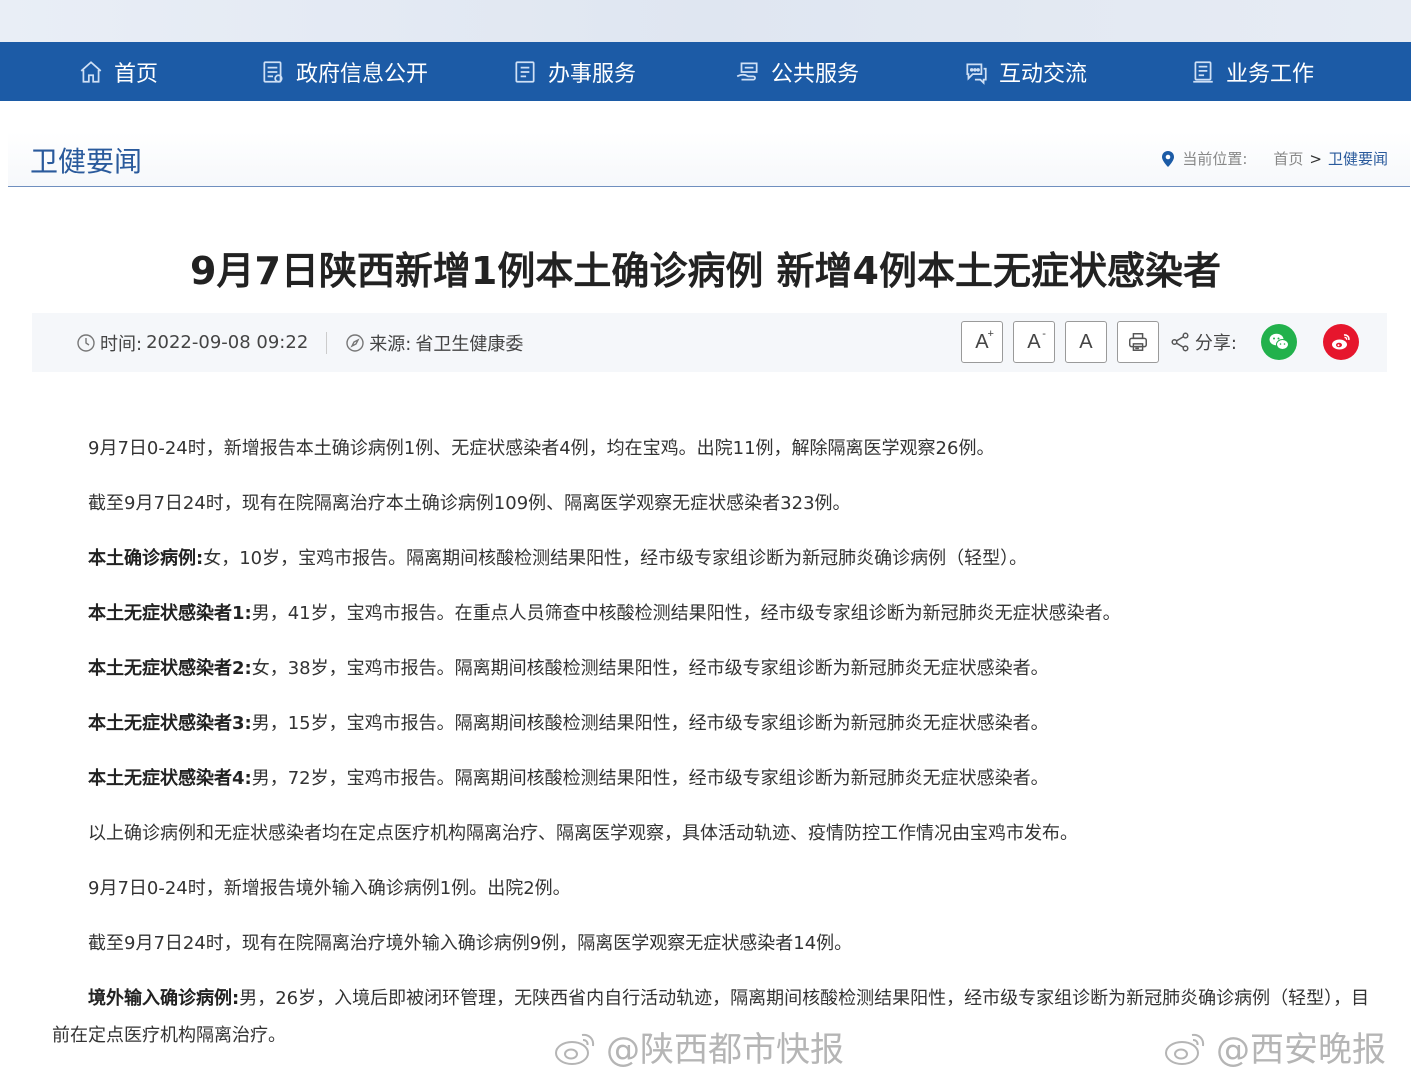 This screenshot has height=1080, width=1411. I want to click on nav-item-home: 首页, so click(118, 71).